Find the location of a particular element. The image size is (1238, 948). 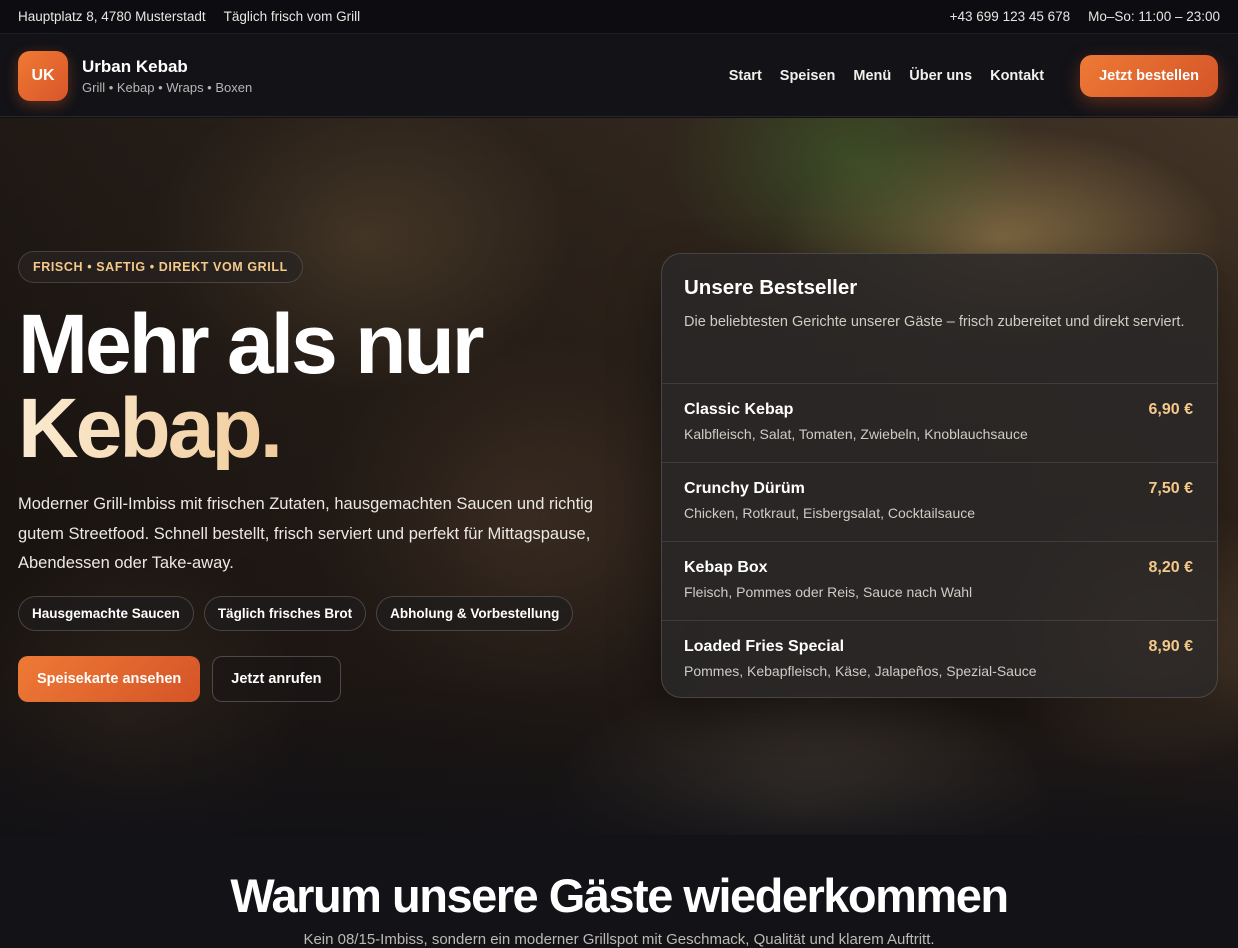

menu-item-price: 7,50 € is located at coordinates (1170, 488).